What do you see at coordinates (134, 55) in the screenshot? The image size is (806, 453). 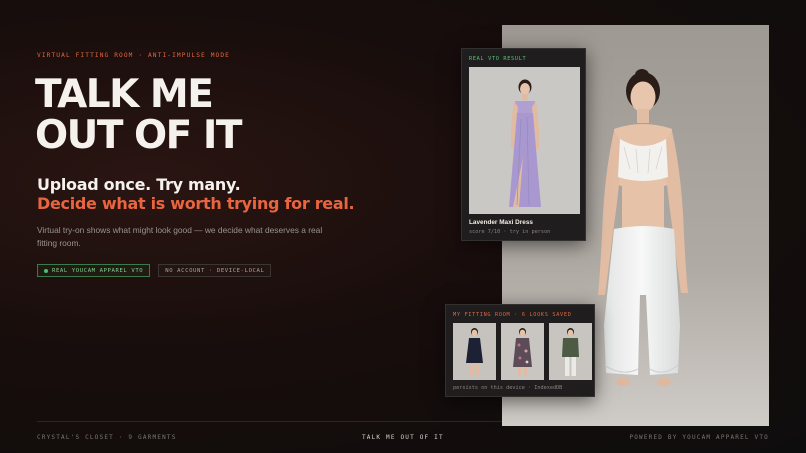 I see `eyebrow-label: VIRTUAL FITTING ROOM · ANTI-IMPULSE MODE` at bounding box center [134, 55].